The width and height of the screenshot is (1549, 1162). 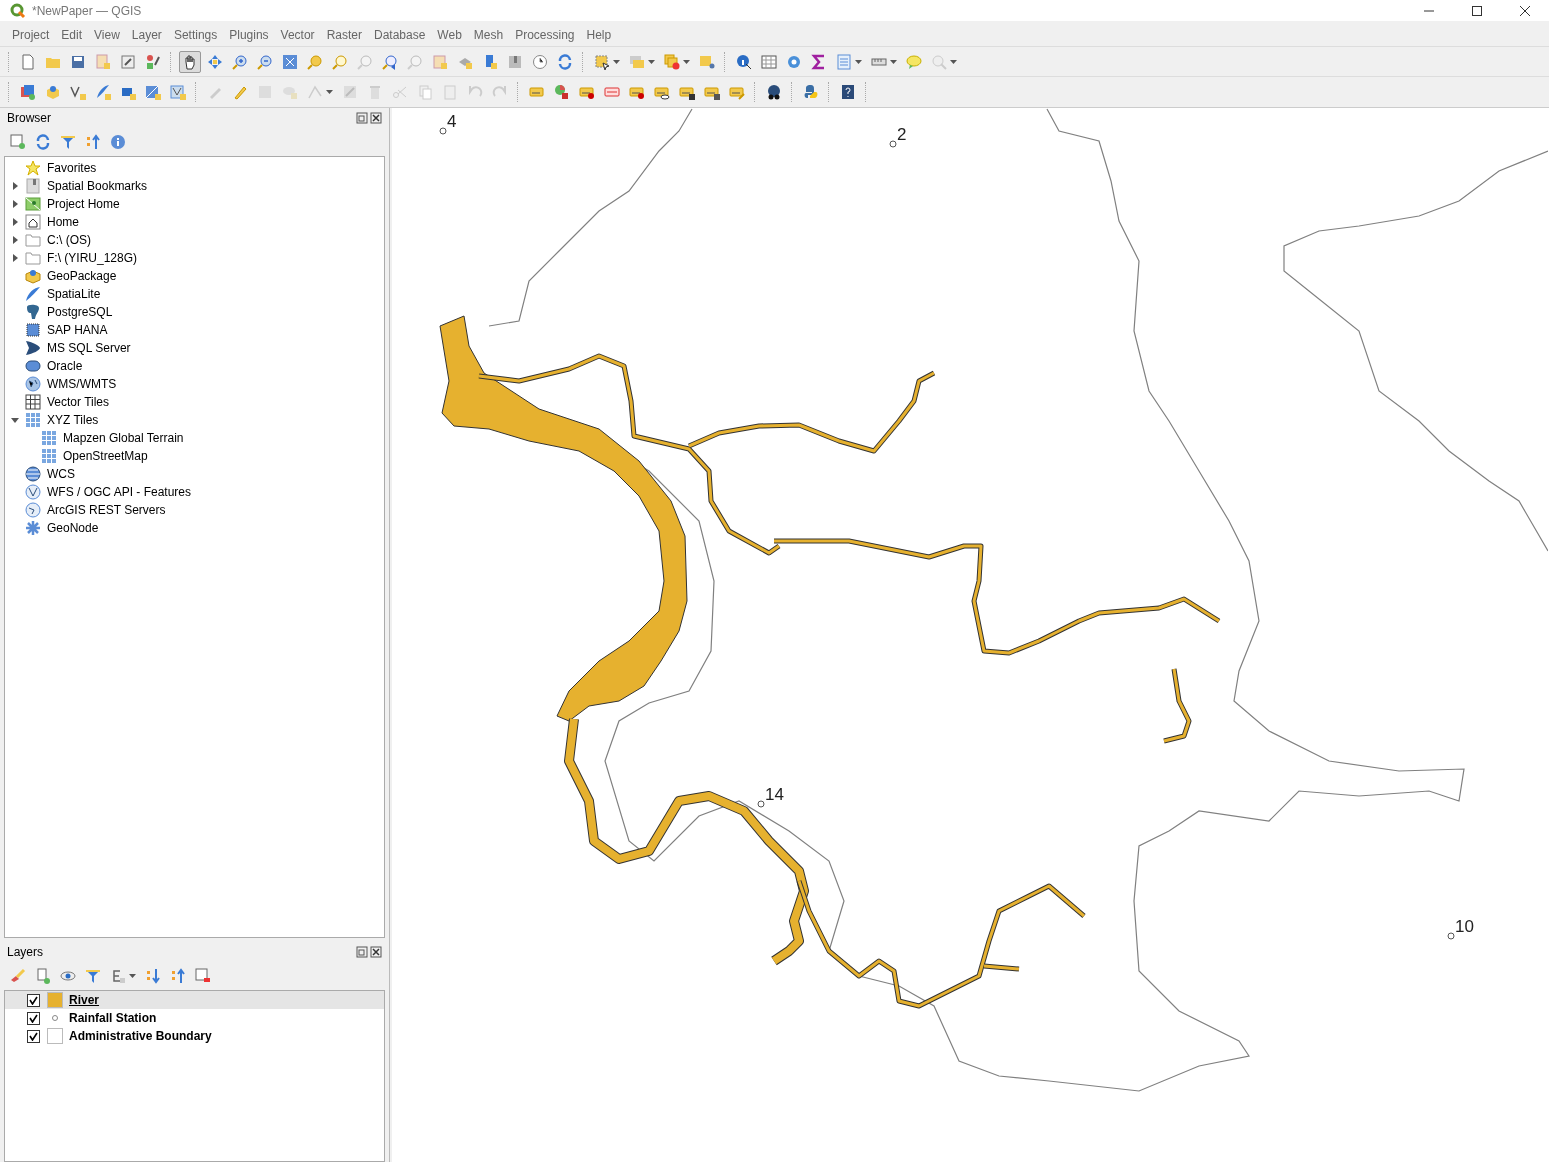 I want to click on python-icon, so click(x=811, y=92).